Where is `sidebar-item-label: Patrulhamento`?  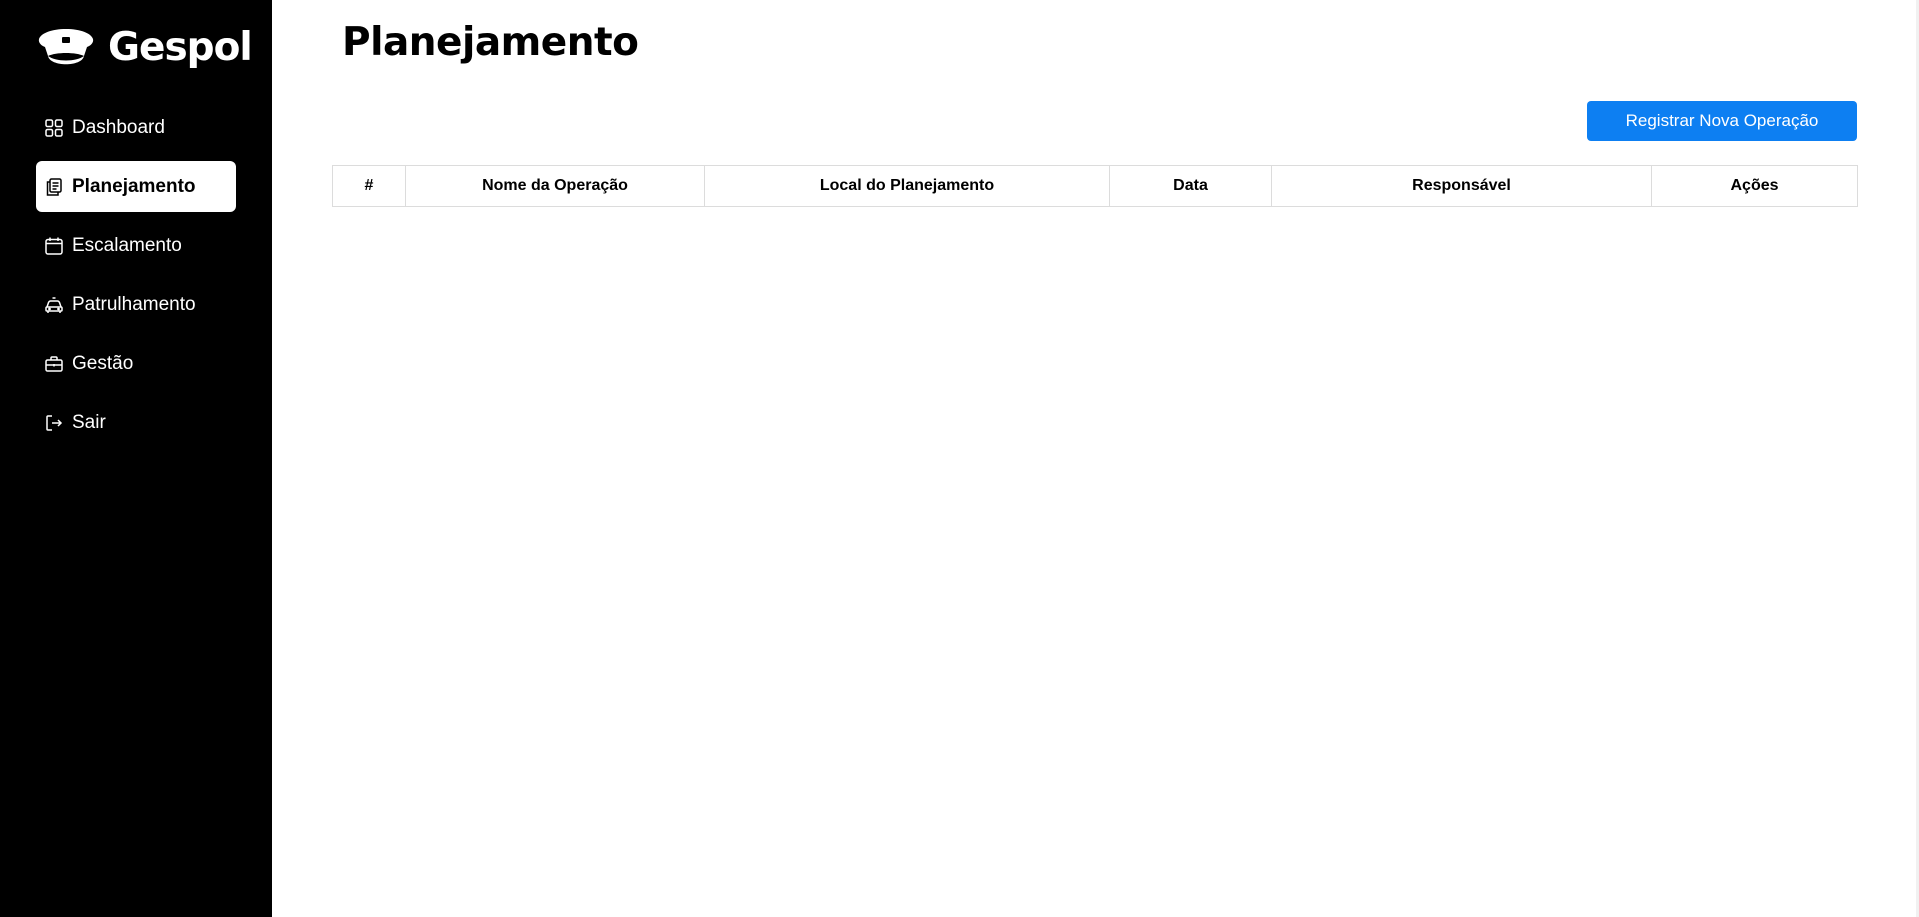
sidebar-item-label: Patrulhamento is located at coordinates (134, 304).